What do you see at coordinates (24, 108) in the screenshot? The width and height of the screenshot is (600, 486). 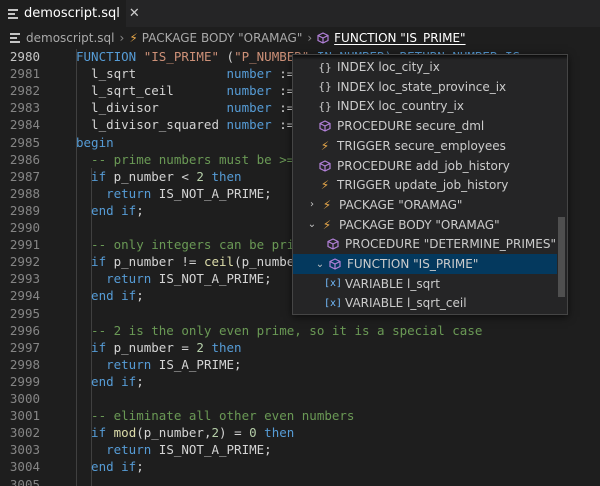 I see `line-number: 2983` at bounding box center [24, 108].